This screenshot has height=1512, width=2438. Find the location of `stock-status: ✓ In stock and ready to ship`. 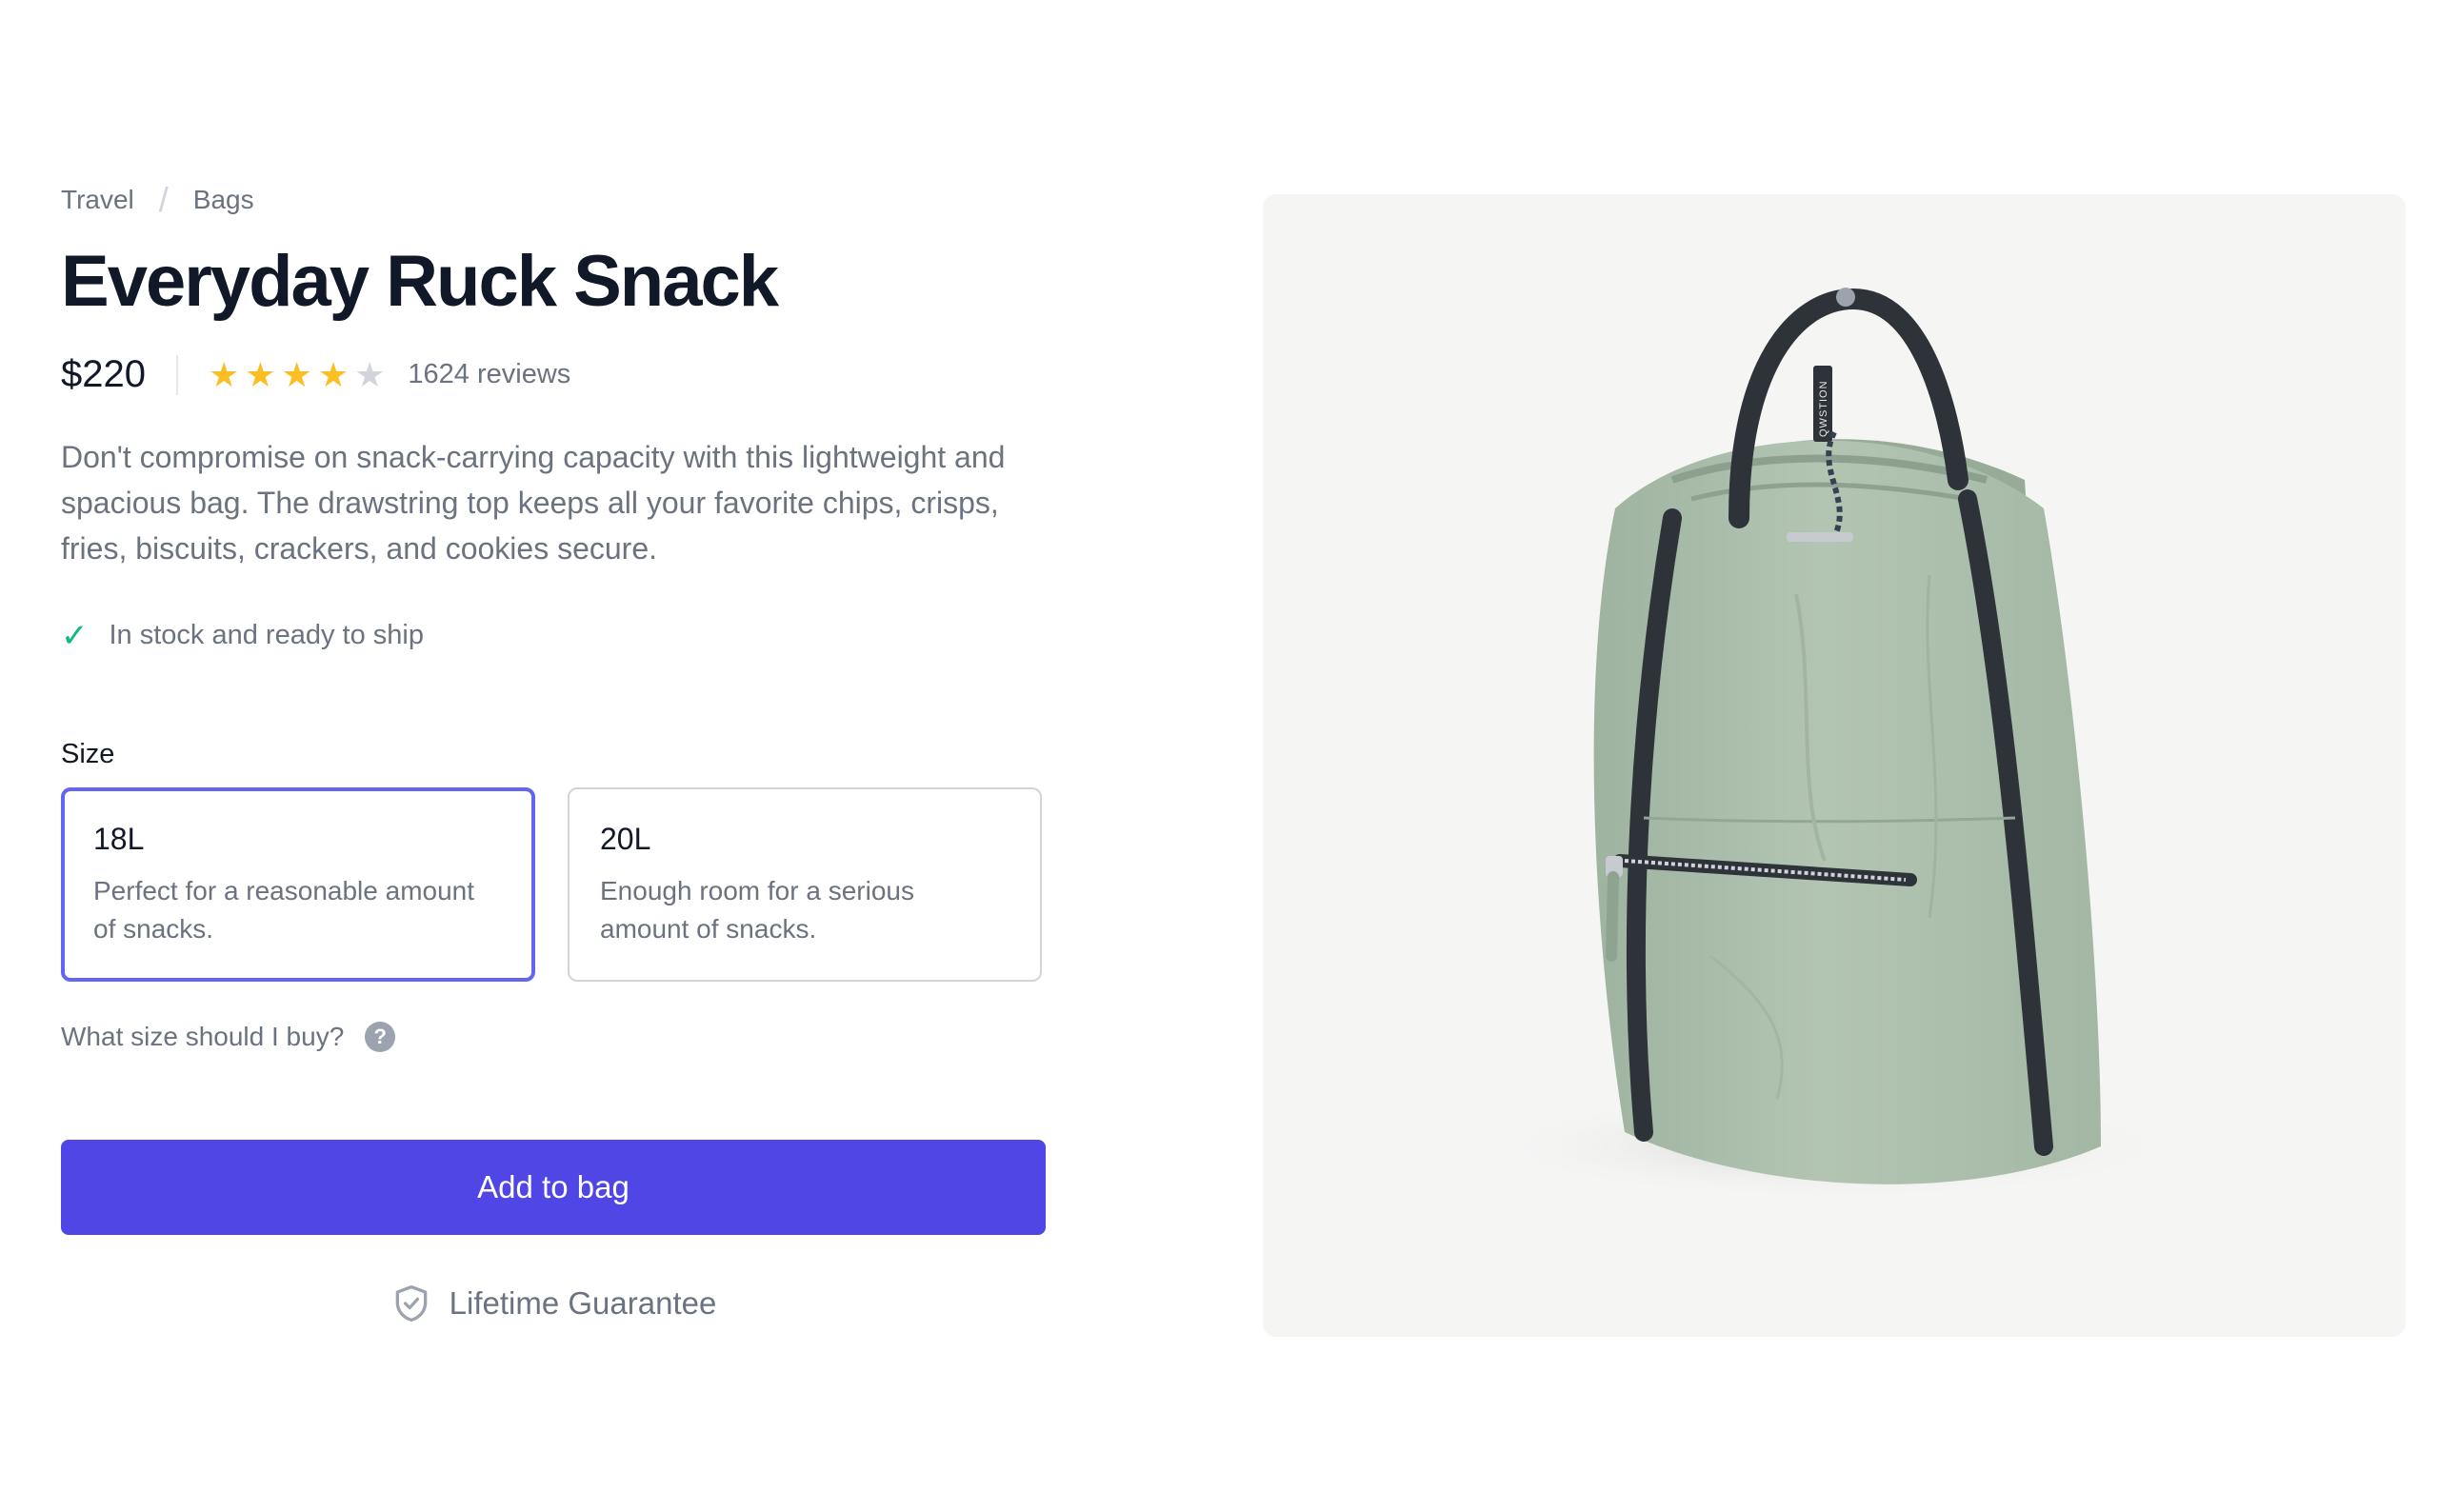

stock-status: ✓ In stock and ready to ship is located at coordinates (551, 636).